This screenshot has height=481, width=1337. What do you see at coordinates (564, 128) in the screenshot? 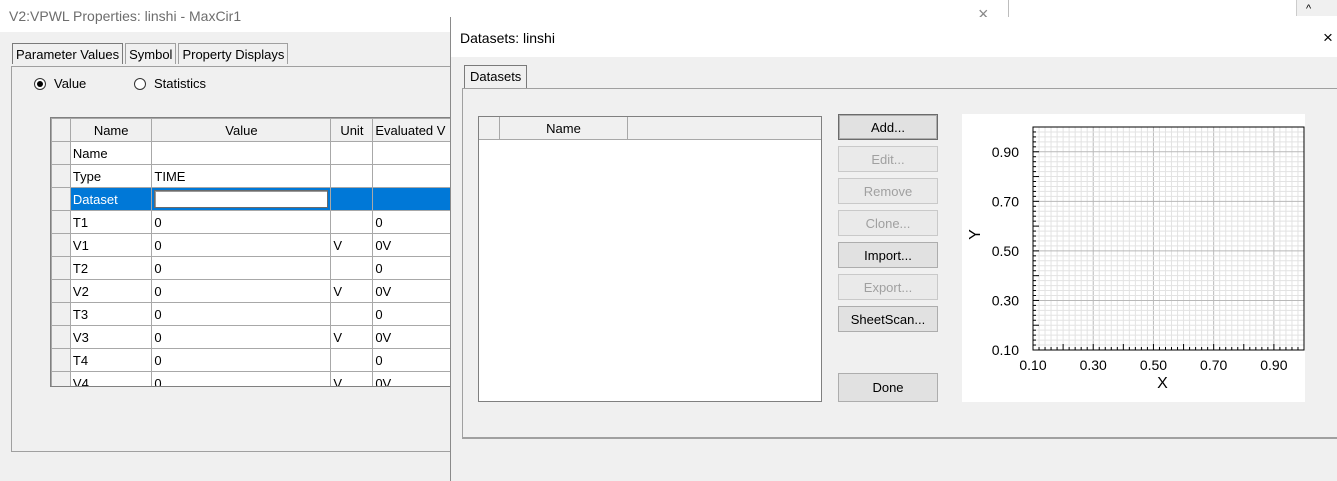
I see `list-col-name: Name` at bounding box center [564, 128].